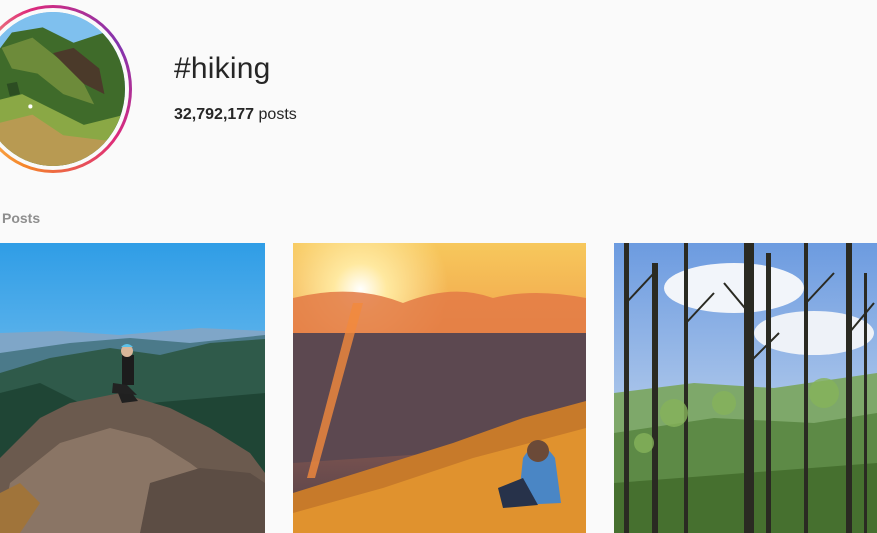 This screenshot has height=533, width=877. I want to click on posts-section-label: Posts, so click(21, 218).